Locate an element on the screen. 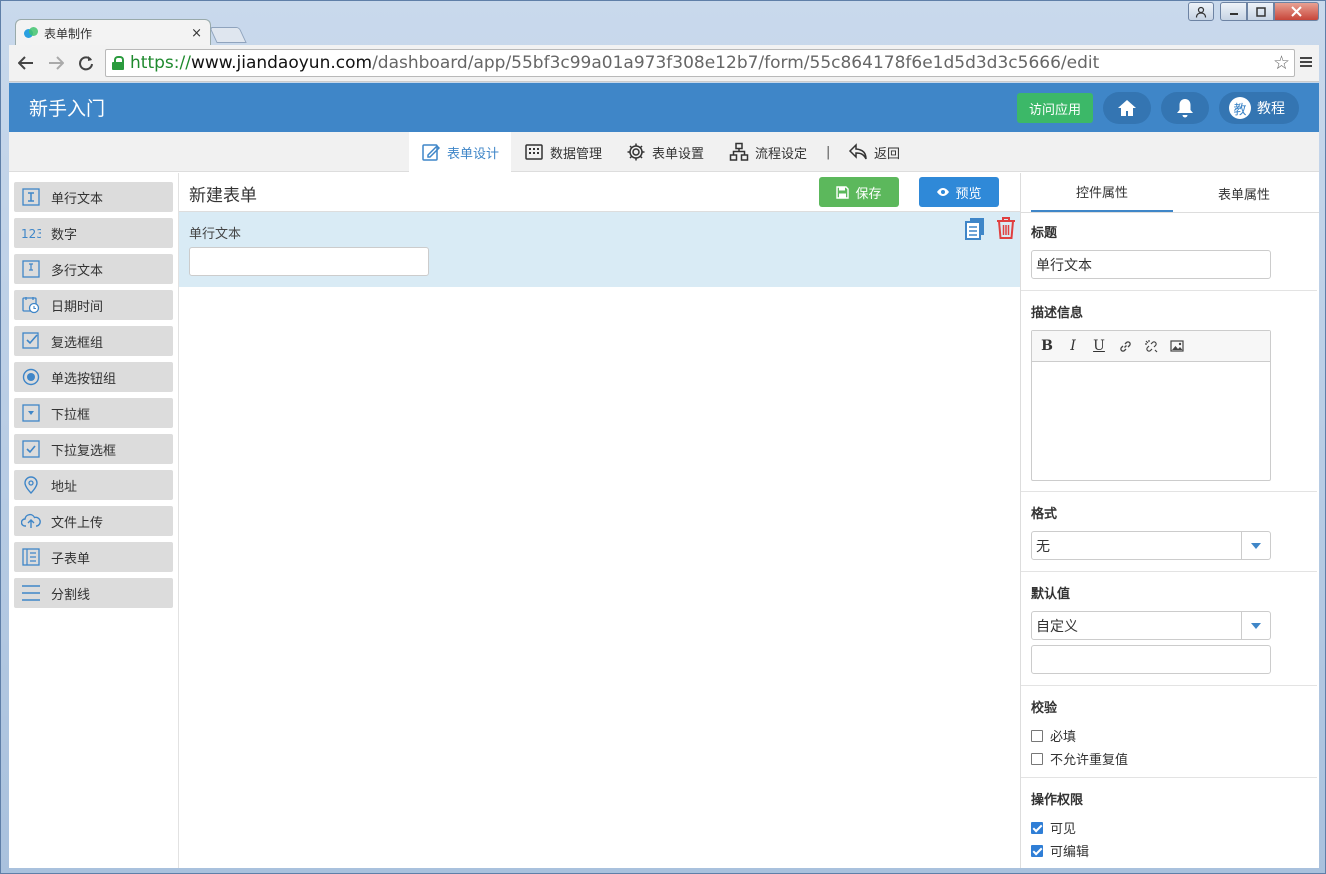 The image size is (1326, 874). component-address: 地址 is located at coordinates (93, 485).